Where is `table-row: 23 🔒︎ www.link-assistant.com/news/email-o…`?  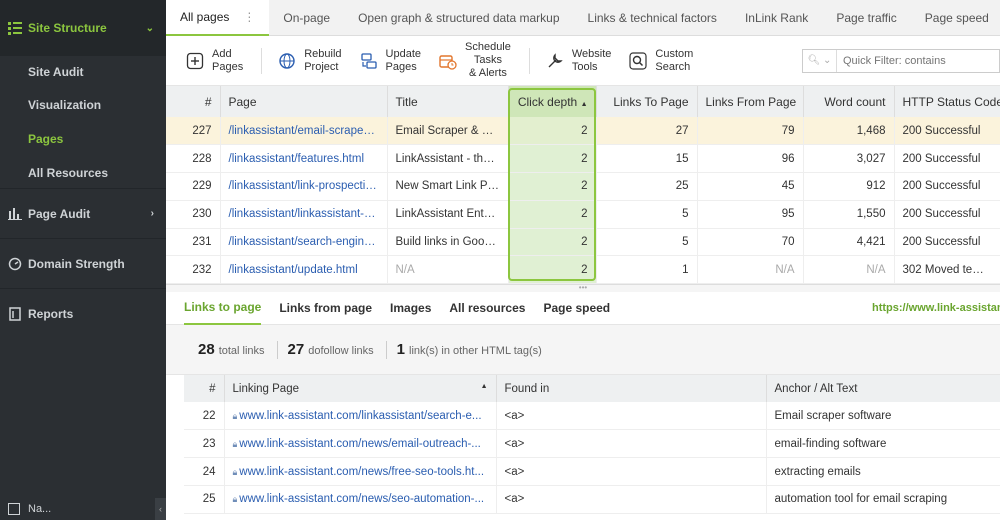
table-row: 23 🔒︎ www.link-assistant.com/news/email-o… is located at coordinates (592, 444).